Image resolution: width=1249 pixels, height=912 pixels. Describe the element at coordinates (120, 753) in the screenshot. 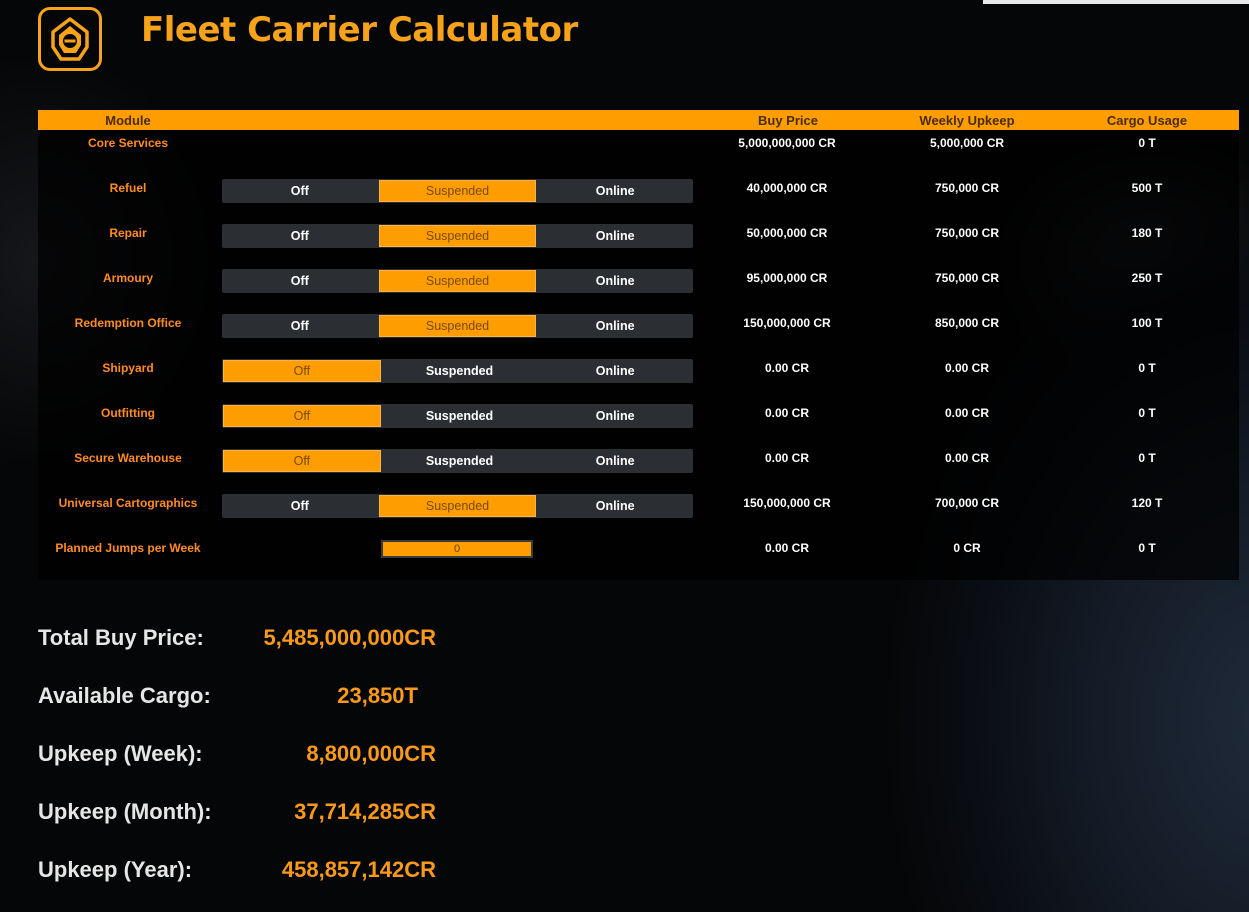

I see `summary-label: Upkeep (Week):` at that location.